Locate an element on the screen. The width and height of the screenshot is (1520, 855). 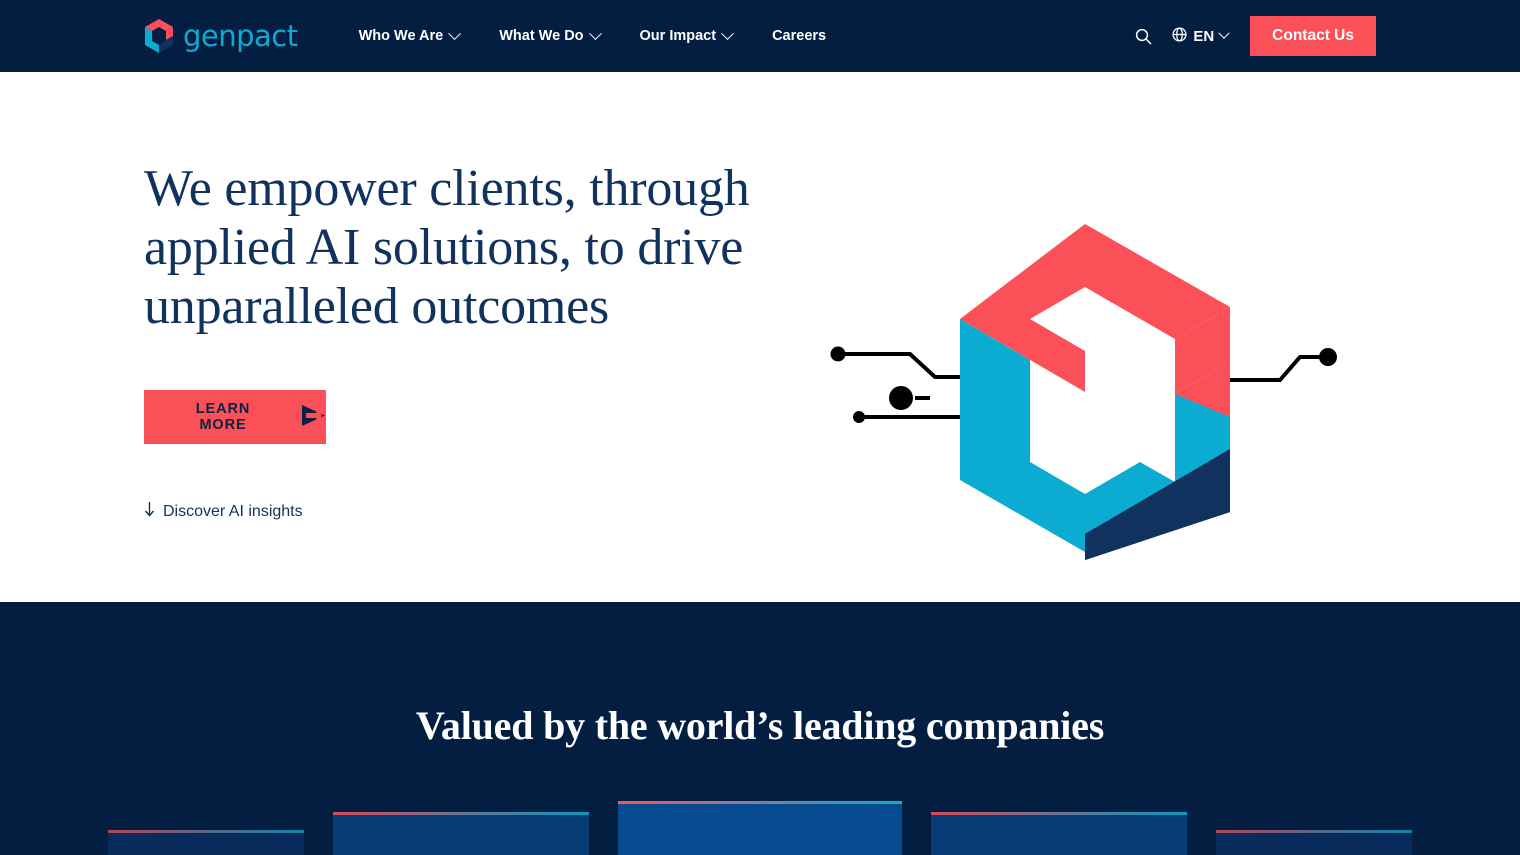
nav-item-our-impact: Our Impact is located at coordinates (686, 36).